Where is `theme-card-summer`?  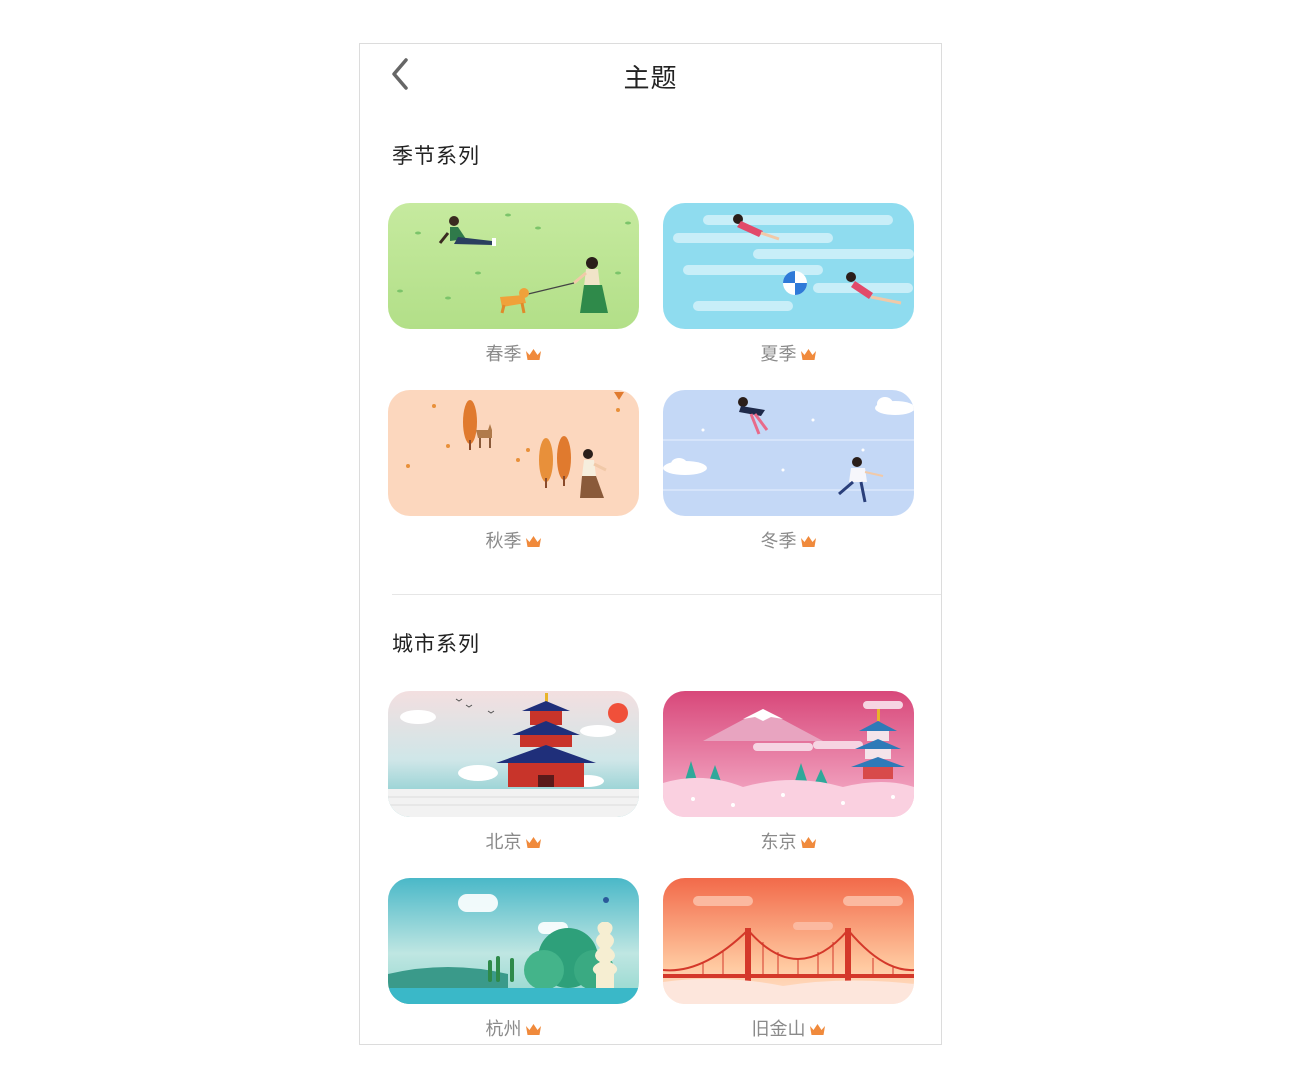
theme-card-summer is located at coordinates (788, 266).